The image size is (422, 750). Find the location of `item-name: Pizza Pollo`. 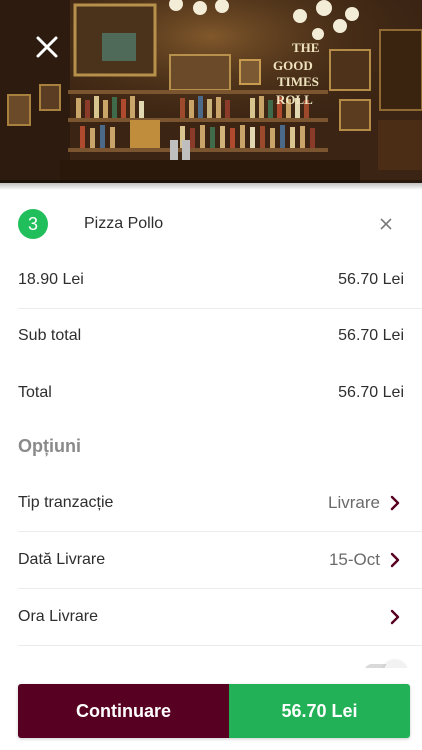

item-name: Pizza Pollo is located at coordinates (124, 223).